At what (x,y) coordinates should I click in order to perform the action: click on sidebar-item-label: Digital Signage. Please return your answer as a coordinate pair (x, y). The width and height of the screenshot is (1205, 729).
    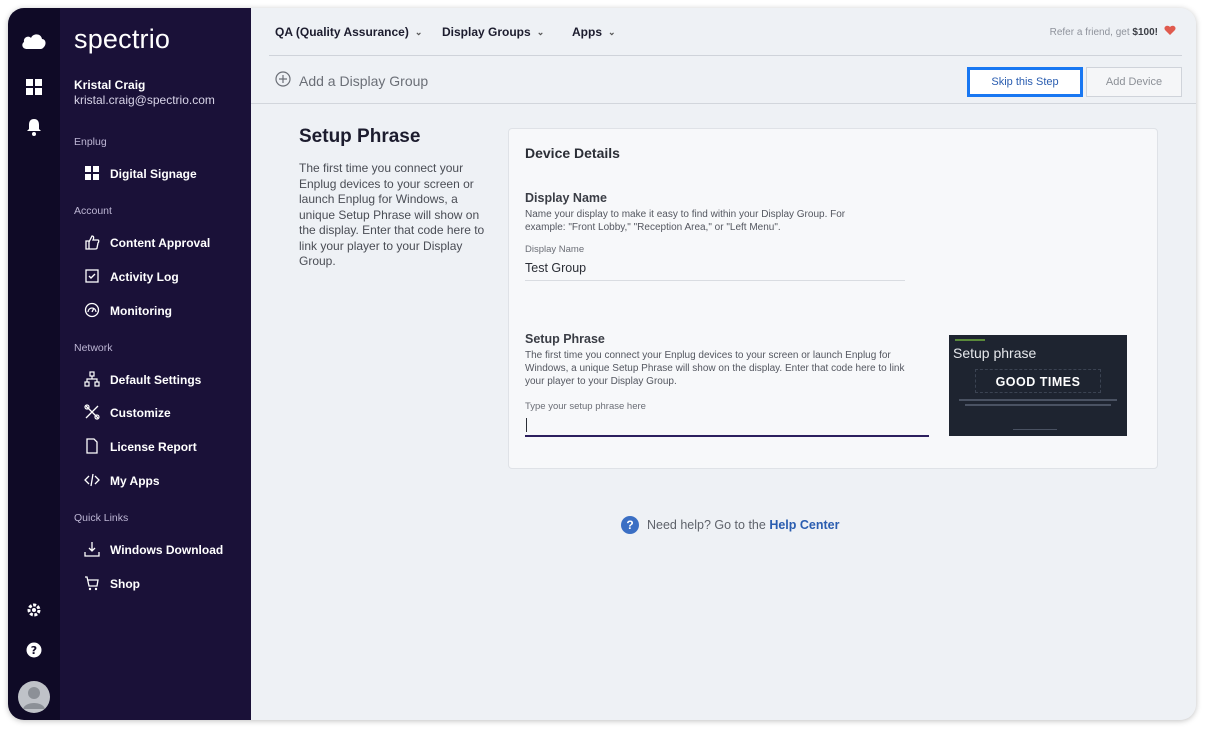
    Looking at the image, I should click on (153, 174).